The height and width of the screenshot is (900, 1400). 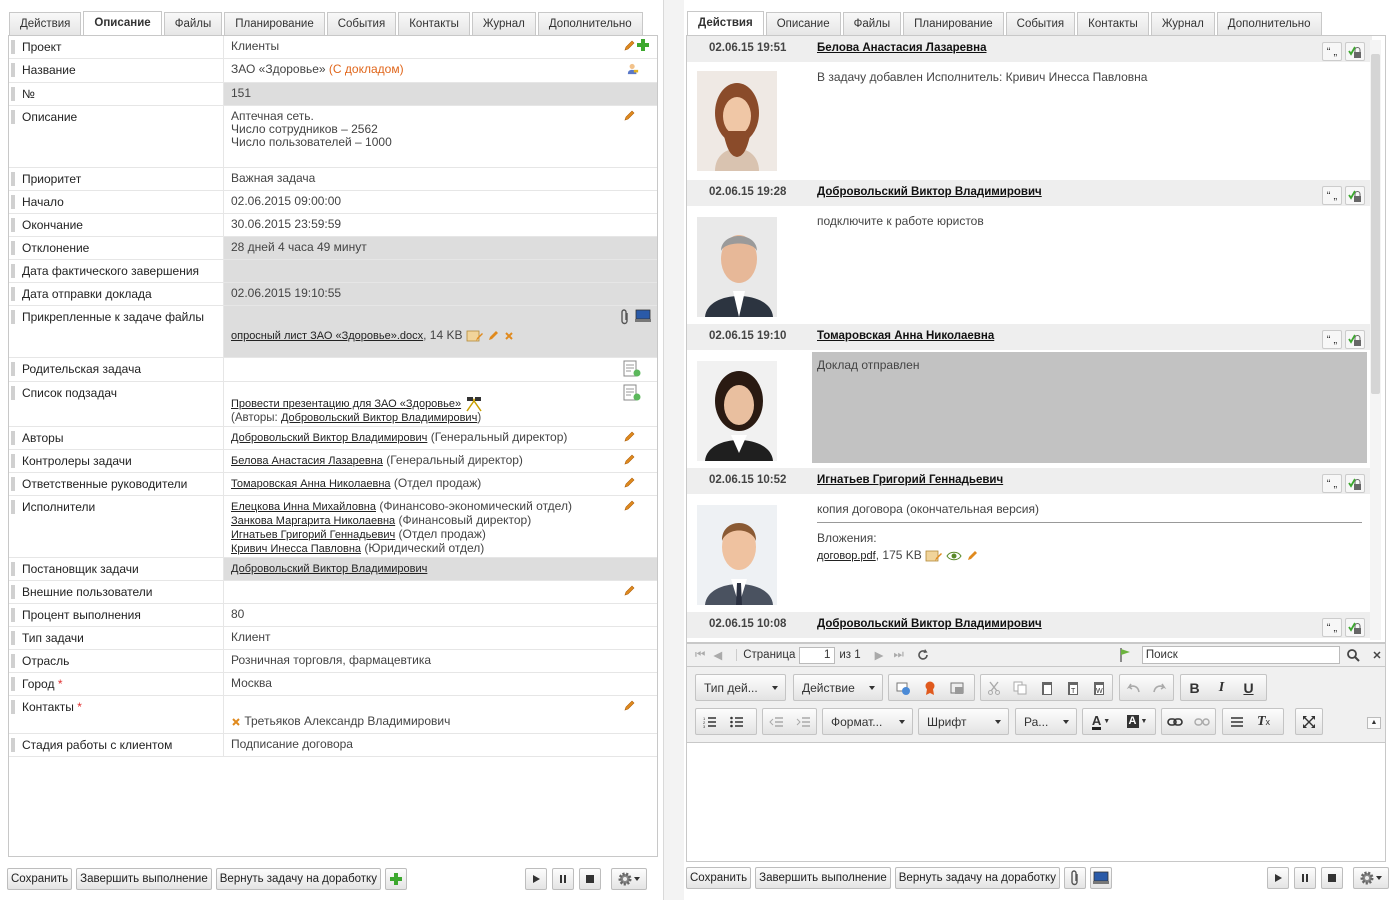 What do you see at coordinates (643, 316) in the screenshot?
I see `scanner-icon` at bounding box center [643, 316].